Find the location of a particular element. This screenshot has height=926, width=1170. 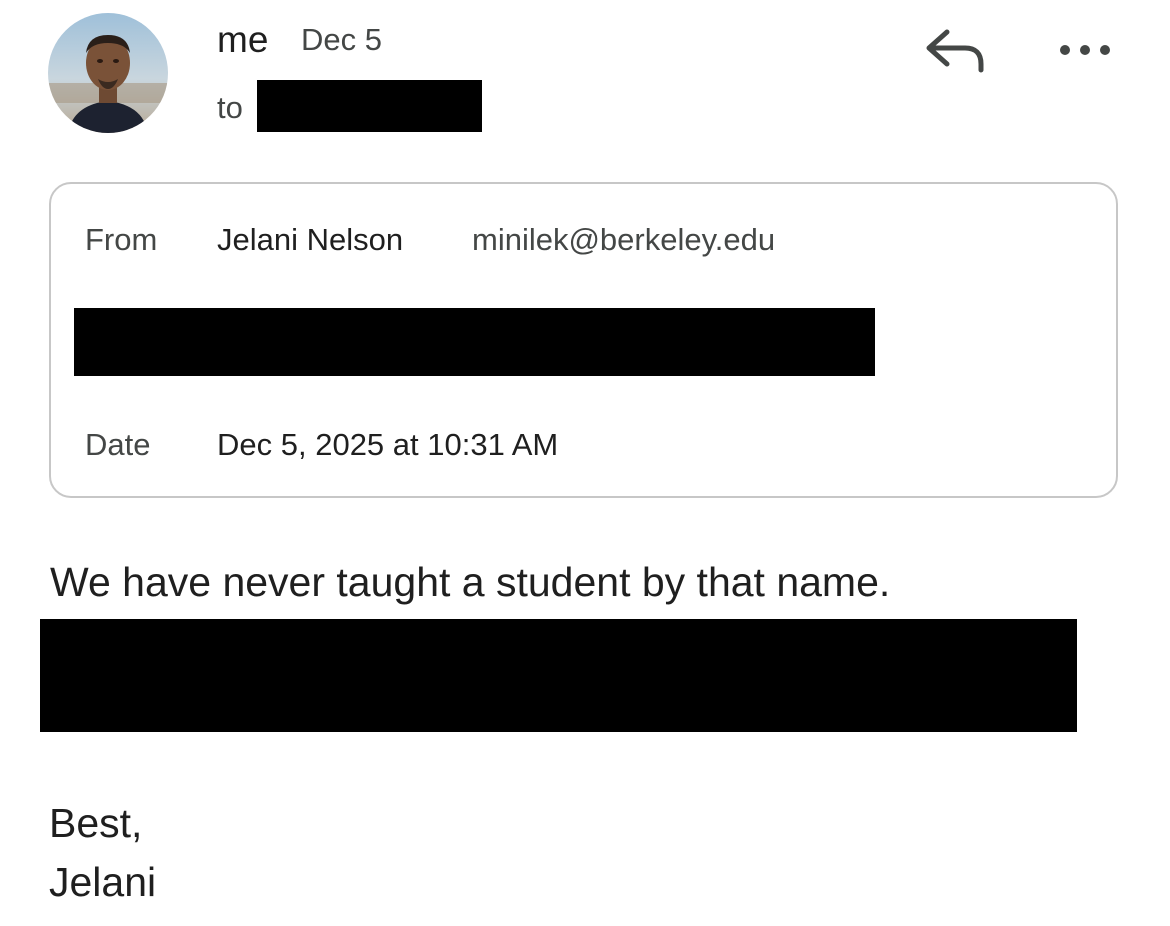

from-email: minilek@berkeley.edu is located at coordinates (623, 240).